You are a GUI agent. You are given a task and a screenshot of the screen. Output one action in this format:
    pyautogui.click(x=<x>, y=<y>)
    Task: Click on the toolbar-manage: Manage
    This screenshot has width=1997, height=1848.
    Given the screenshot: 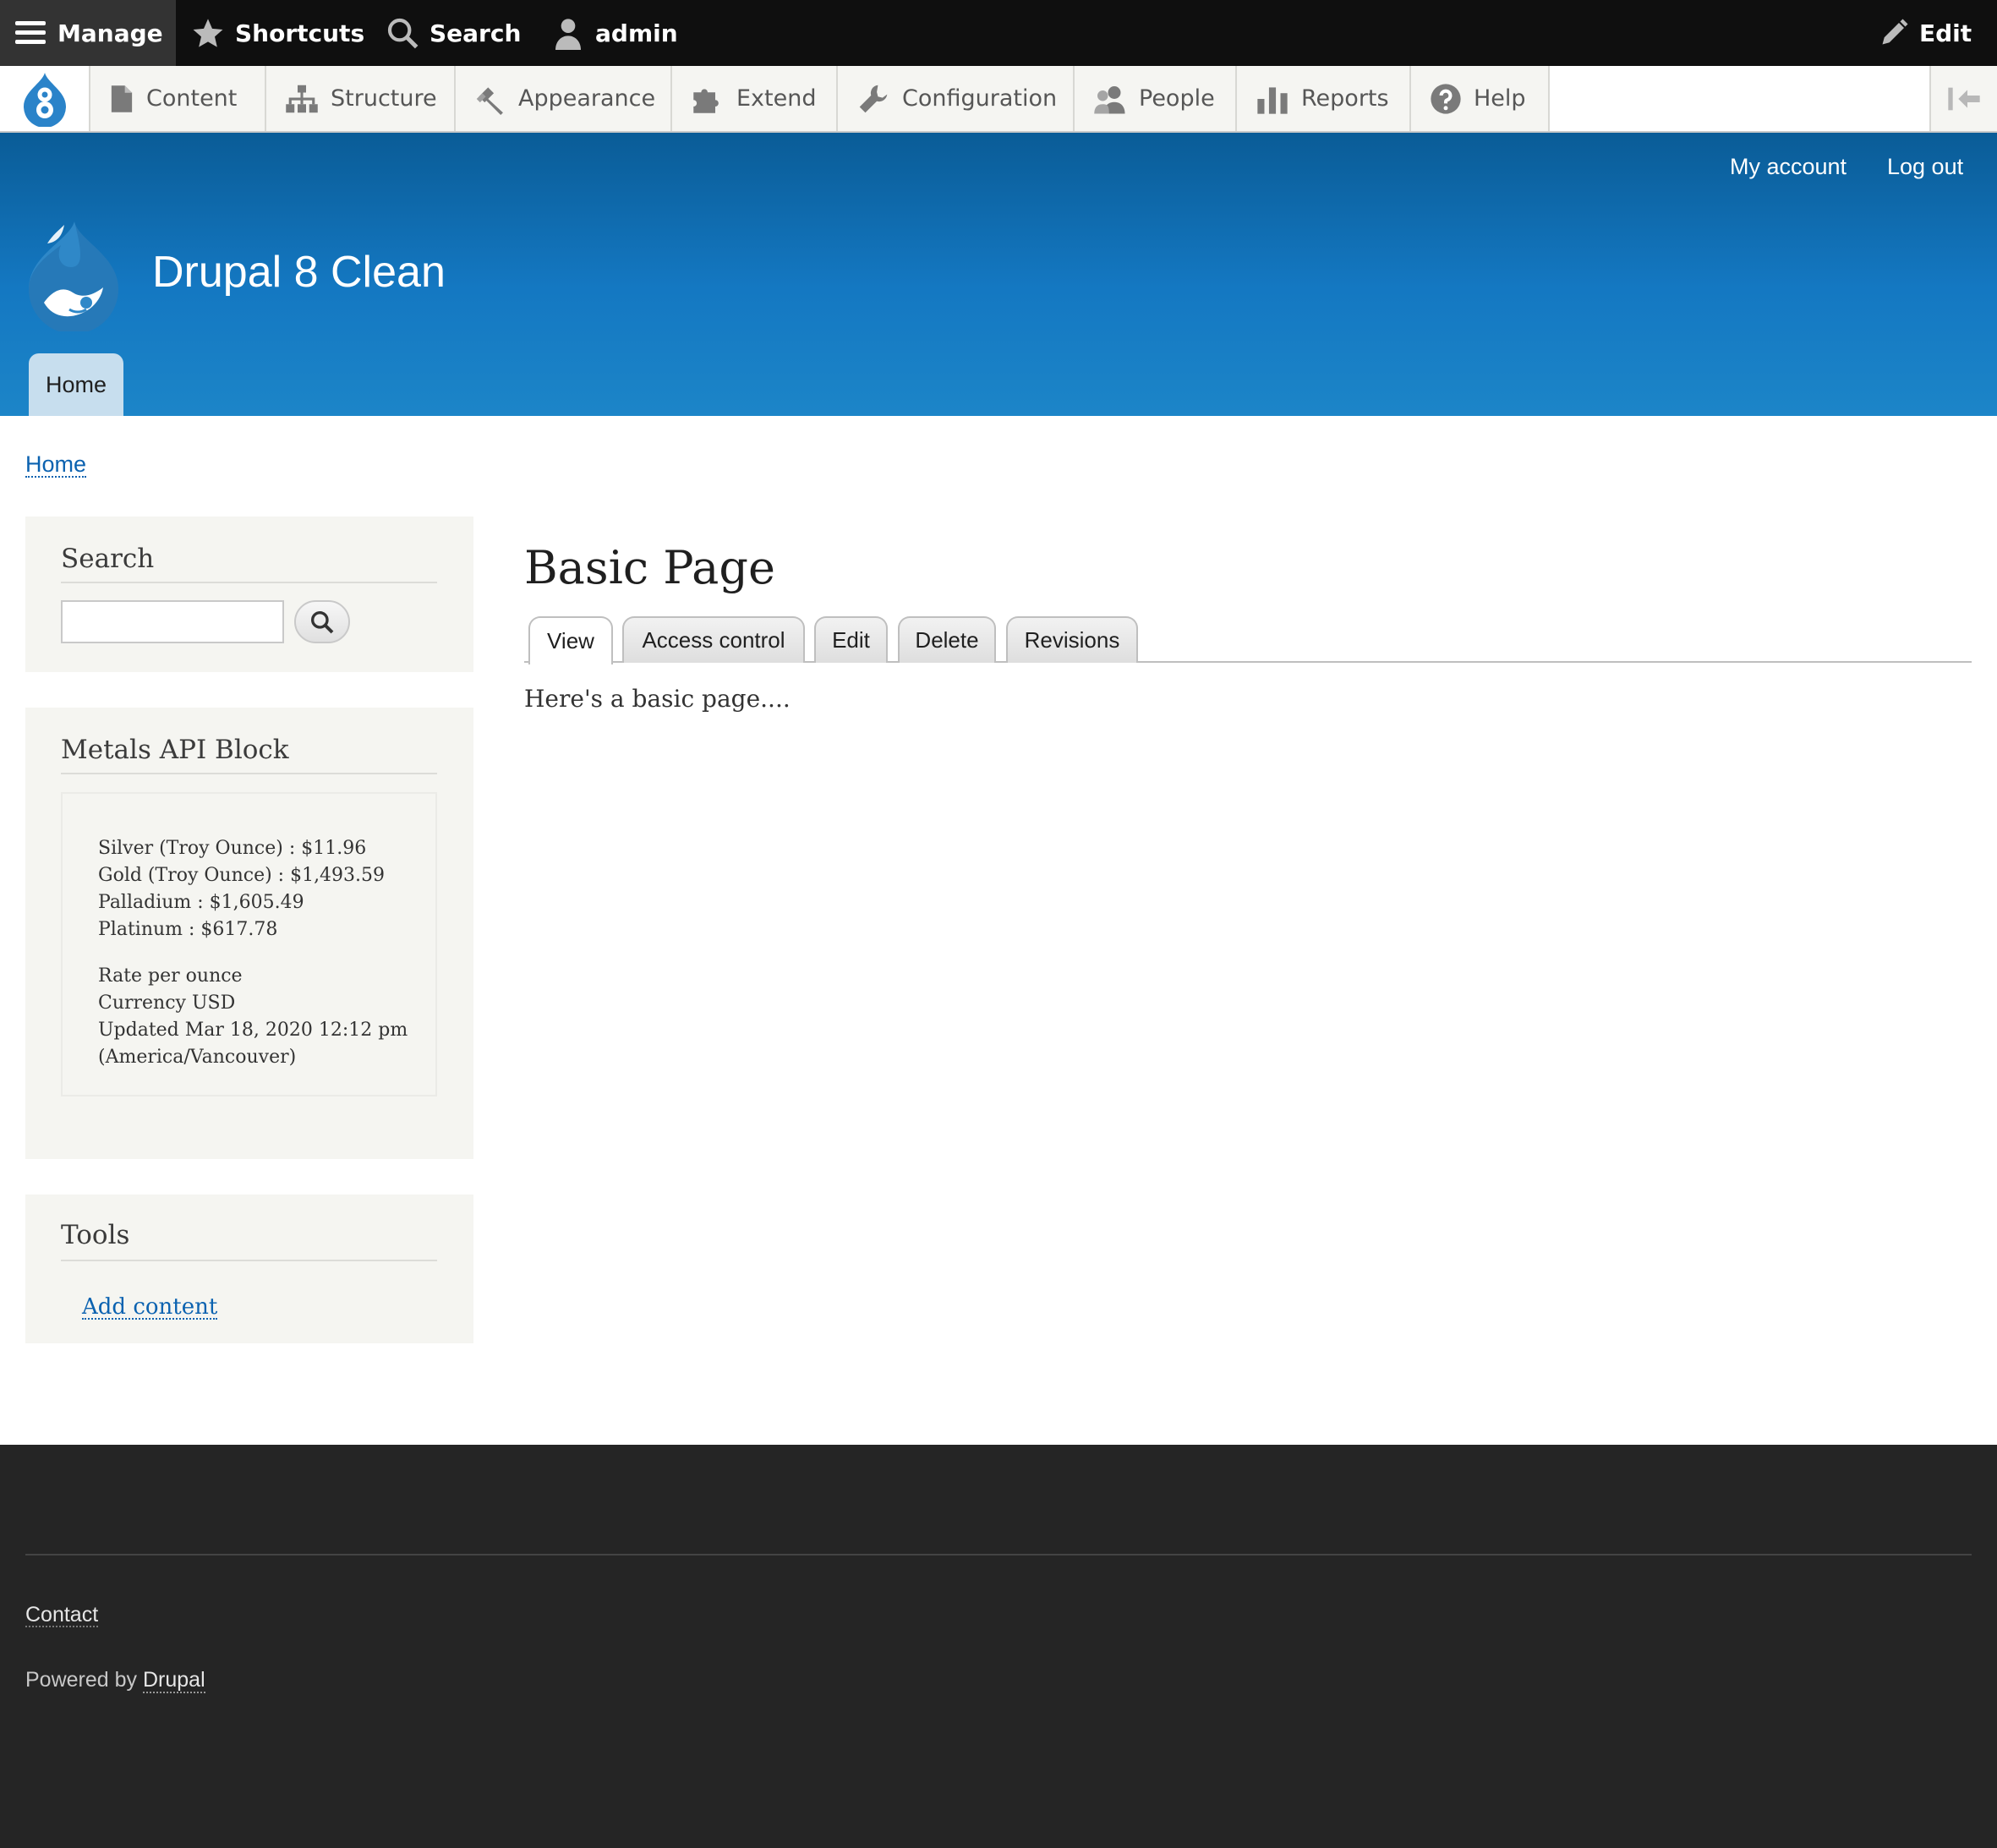 What is the action you would take?
    pyautogui.click(x=88, y=33)
    